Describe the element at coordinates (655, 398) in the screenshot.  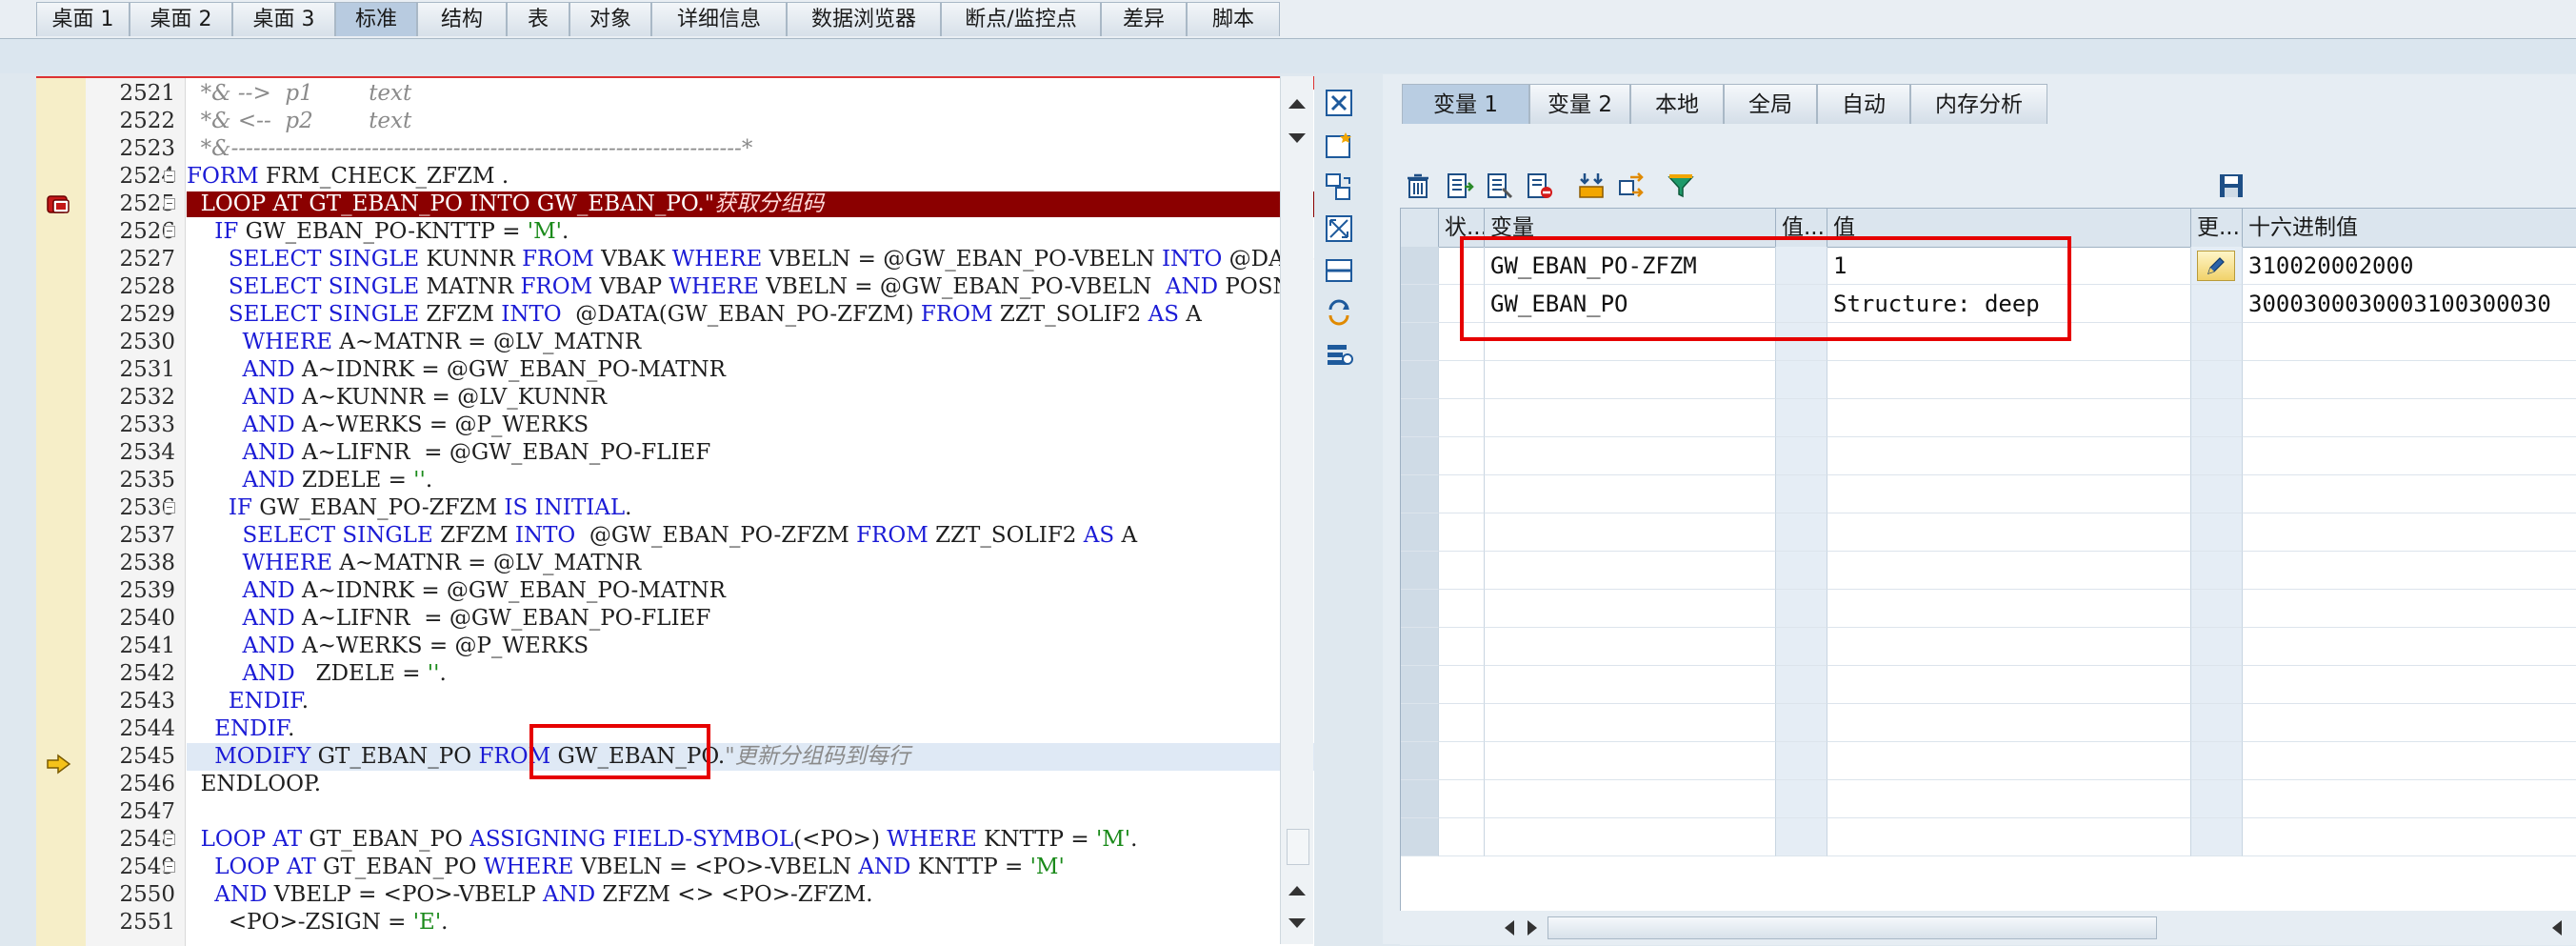
I see `code-line: 2532 AND A~KUNNR = @LV_KUNNR` at that location.